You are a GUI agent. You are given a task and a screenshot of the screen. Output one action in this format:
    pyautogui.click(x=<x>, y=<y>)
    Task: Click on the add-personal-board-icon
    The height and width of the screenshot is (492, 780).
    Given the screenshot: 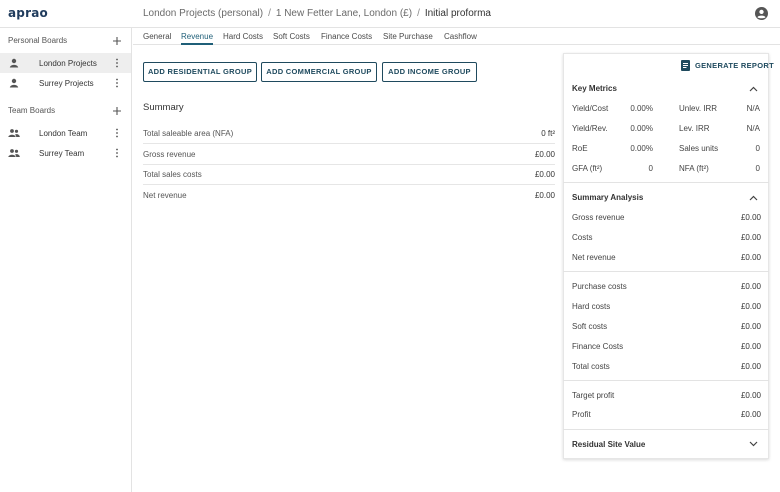 What is the action you would take?
    pyautogui.click(x=117, y=41)
    